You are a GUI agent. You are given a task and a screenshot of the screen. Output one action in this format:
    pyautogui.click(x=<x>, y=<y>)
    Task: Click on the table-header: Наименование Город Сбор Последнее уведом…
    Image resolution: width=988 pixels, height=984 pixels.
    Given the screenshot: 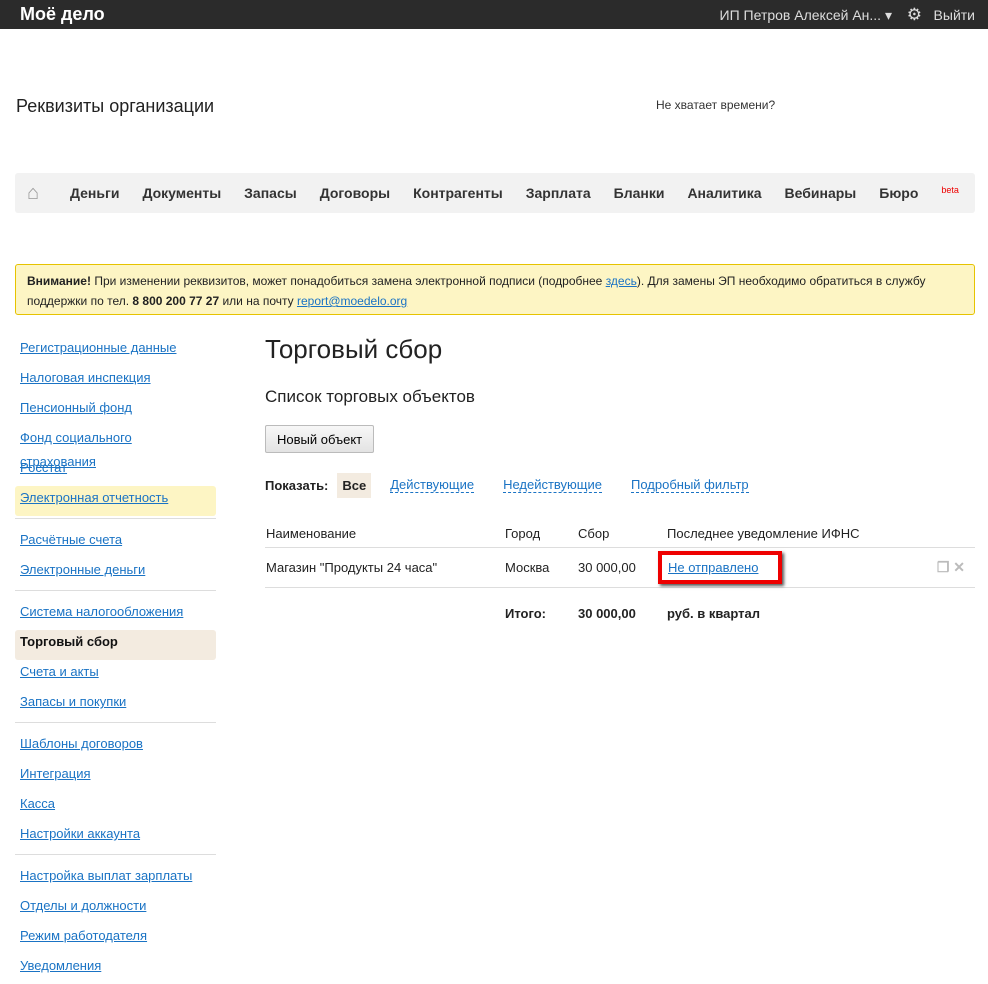 What is the action you would take?
    pyautogui.click(x=620, y=534)
    